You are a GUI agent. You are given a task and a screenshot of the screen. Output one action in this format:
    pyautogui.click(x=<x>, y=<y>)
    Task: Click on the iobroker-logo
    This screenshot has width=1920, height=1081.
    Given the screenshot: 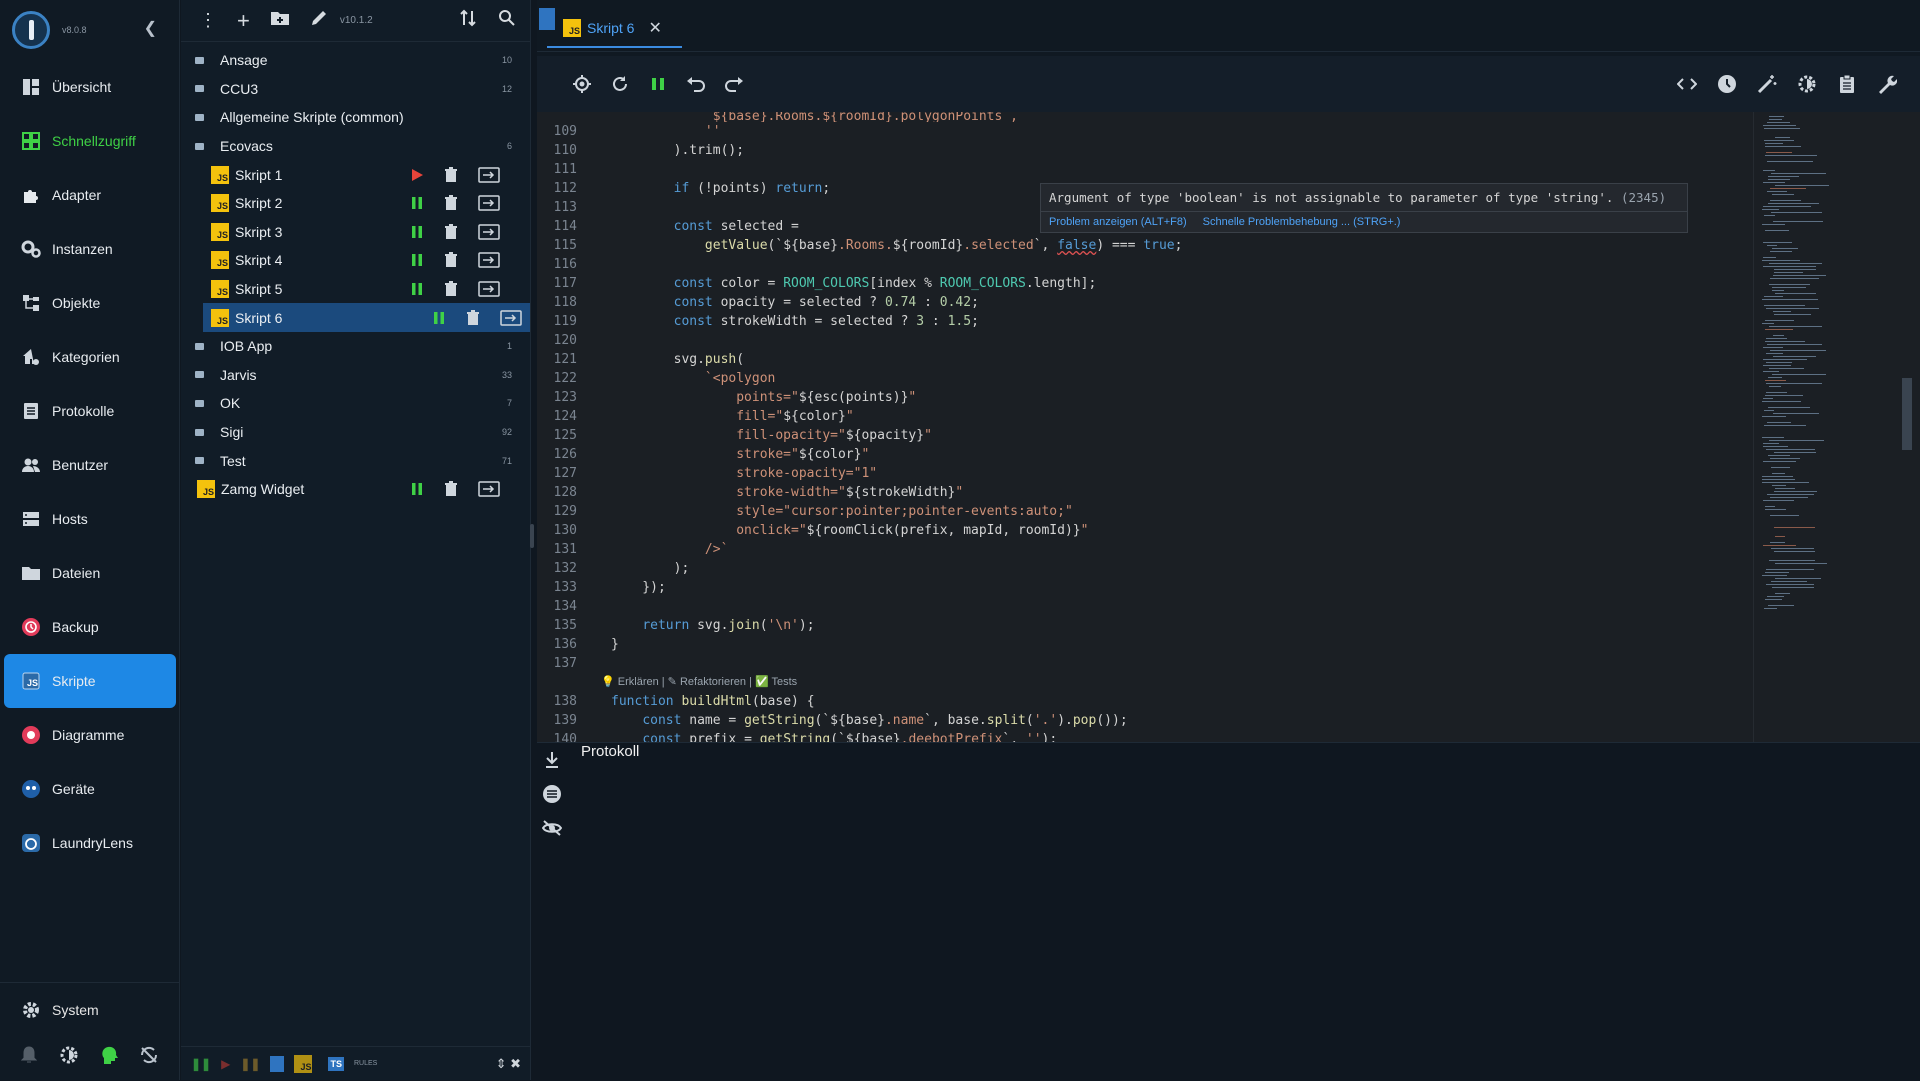 What is the action you would take?
    pyautogui.click(x=31, y=30)
    